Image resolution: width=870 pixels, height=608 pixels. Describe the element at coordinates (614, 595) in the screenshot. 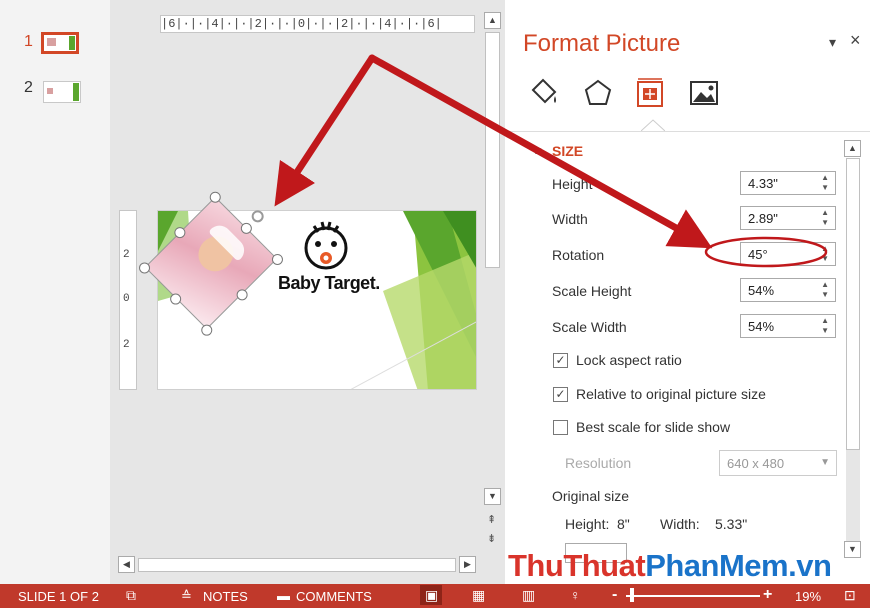

I see `zoom-out-button: -` at that location.